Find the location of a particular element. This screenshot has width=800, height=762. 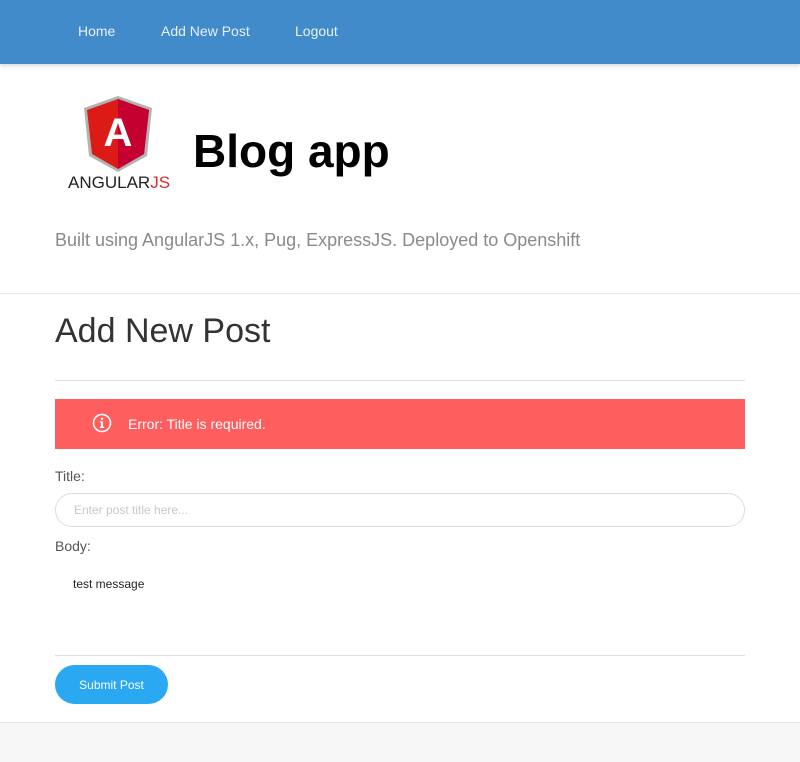

heading-divider is located at coordinates (400, 380).